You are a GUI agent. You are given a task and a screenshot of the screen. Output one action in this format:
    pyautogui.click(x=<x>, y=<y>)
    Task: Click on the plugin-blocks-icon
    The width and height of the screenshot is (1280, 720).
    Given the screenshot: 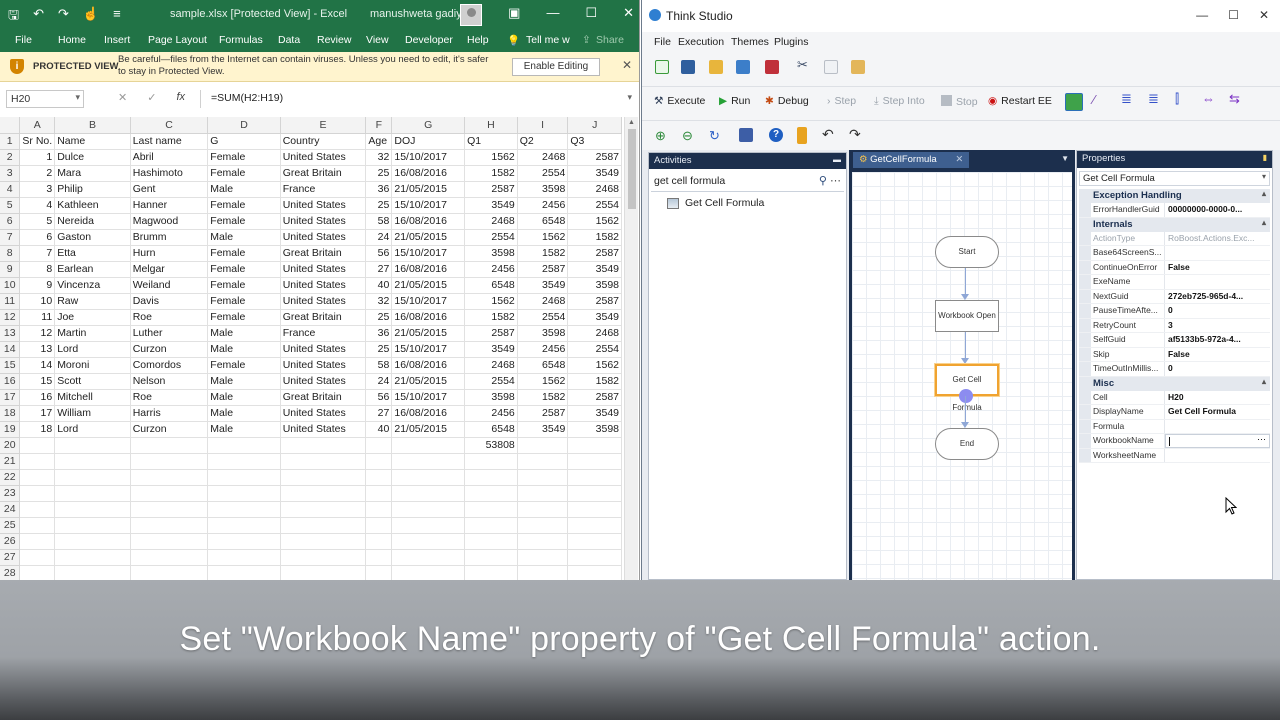 What is the action you would take?
    pyautogui.click(x=1074, y=102)
    